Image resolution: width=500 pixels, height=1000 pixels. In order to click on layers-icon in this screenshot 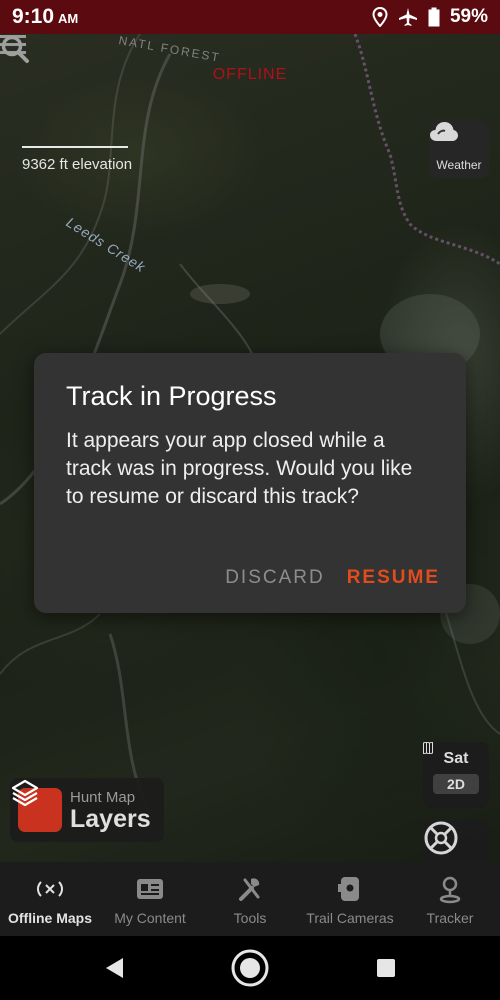, I will do `click(36, 805)`.